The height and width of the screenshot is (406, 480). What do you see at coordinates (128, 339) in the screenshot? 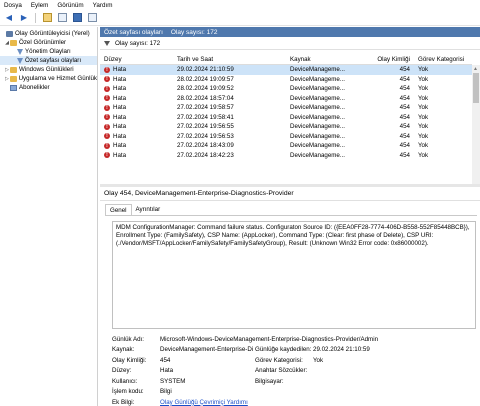
I see `log-name-label: Günlük Adı:` at bounding box center [128, 339].